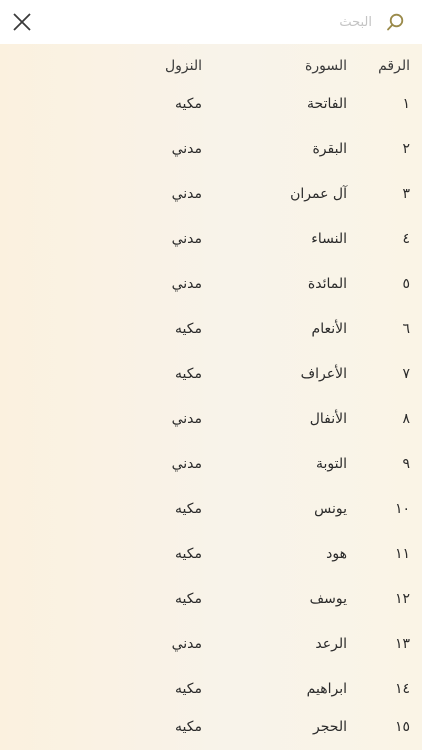 This screenshot has width=422, height=750. What do you see at coordinates (406, 329) in the screenshot?
I see `surah-number: ٦` at bounding box center [406, 329].